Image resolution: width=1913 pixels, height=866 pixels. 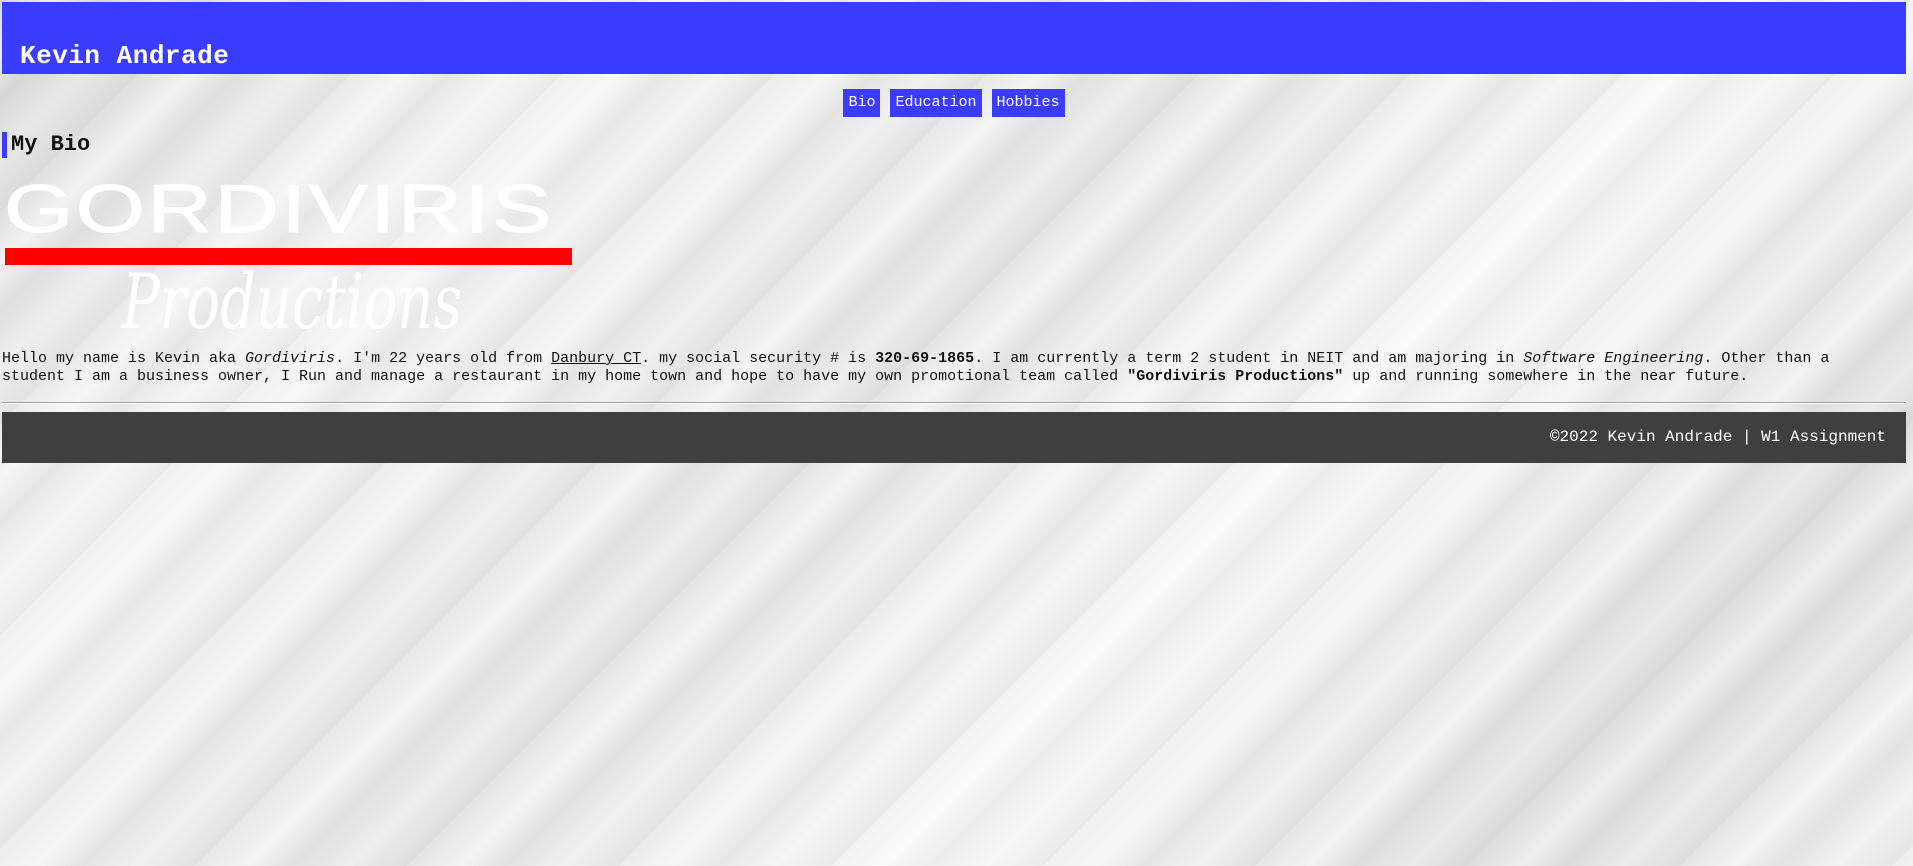 What do you see at coordinates (1235, 376) in the screenshot?
I see `bio-team-name: "Gordiviris Productions"` at bounding box center [1235, 376].